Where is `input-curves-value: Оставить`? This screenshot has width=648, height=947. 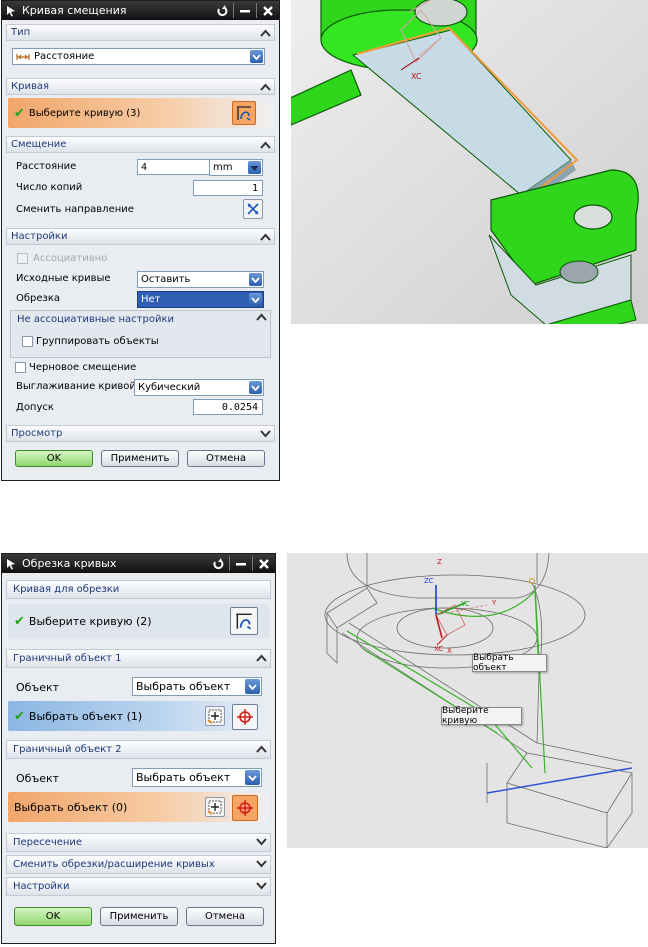
input-curves-value: Оставить is located at coordinates (166, 279).